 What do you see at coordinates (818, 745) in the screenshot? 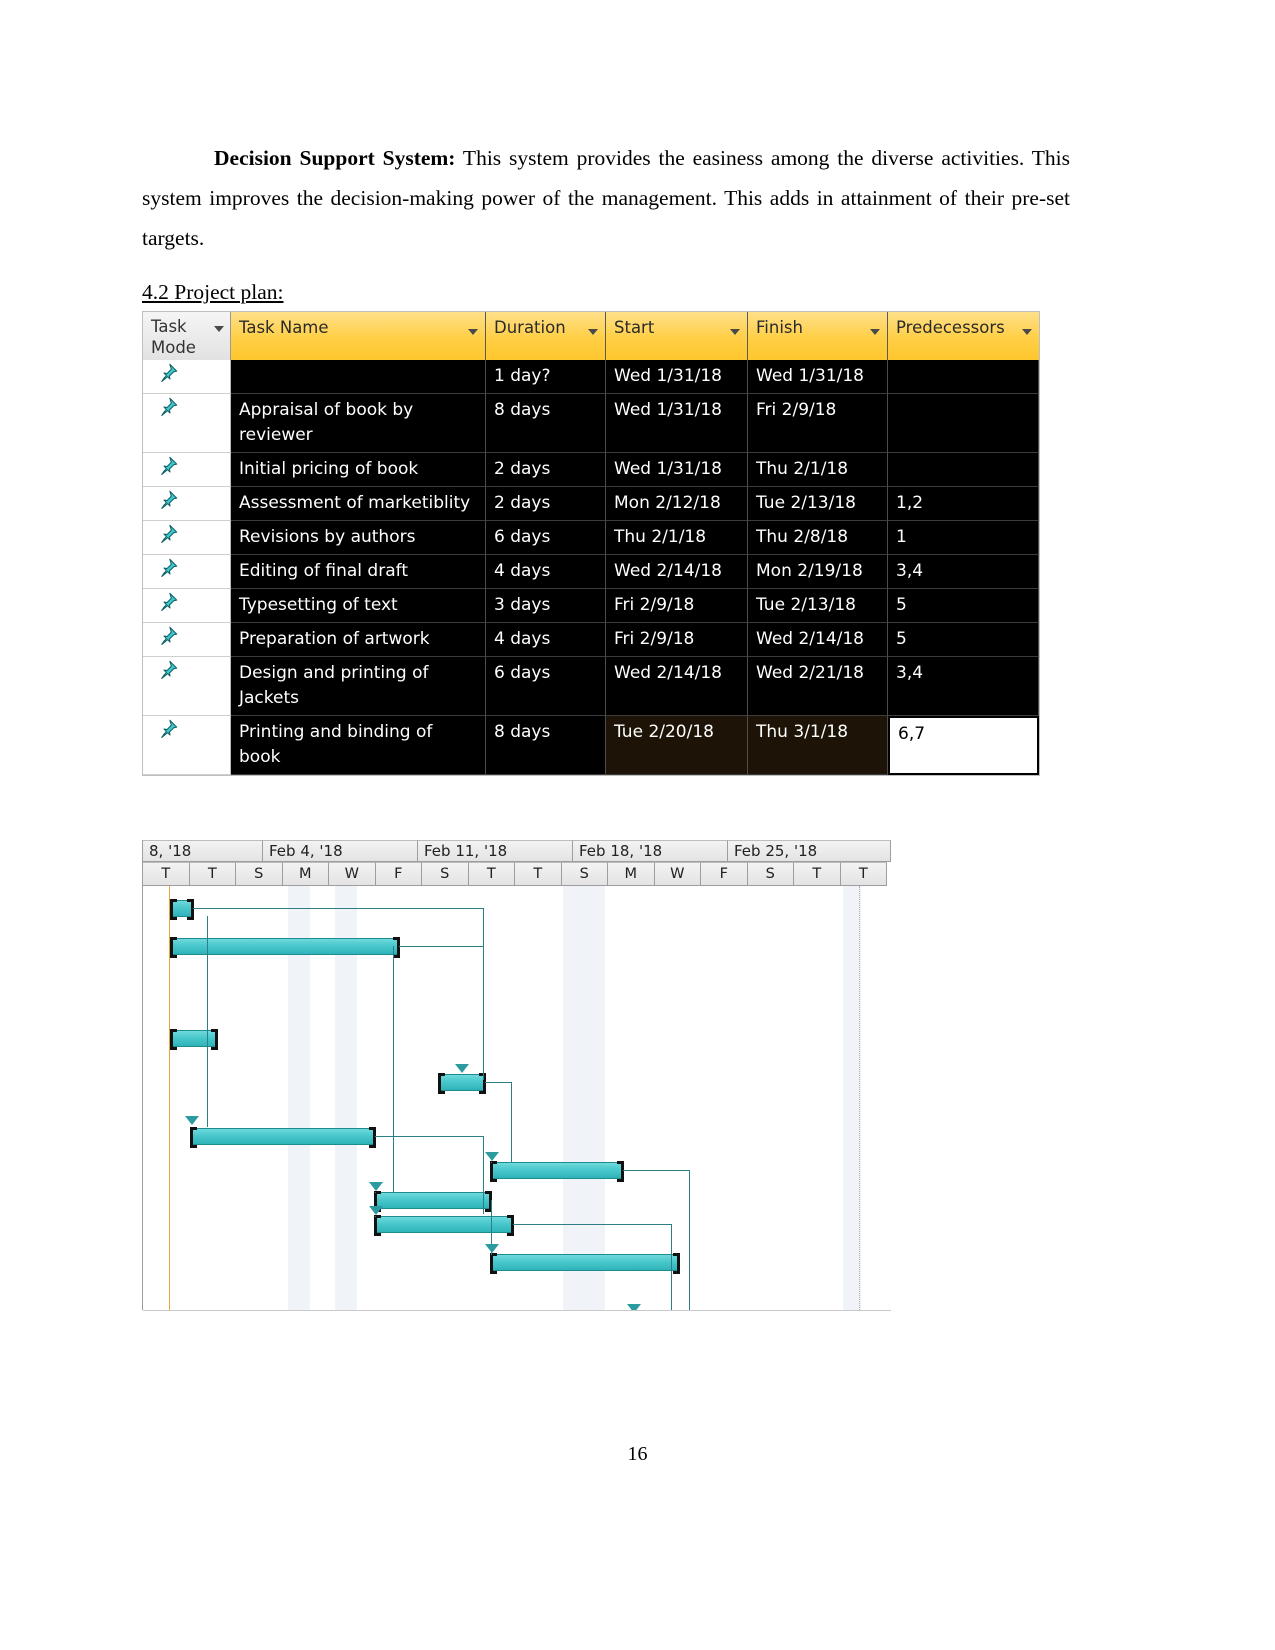
I see `cell-finish: Thu 3/1/18` at bounding box center [818, 745].